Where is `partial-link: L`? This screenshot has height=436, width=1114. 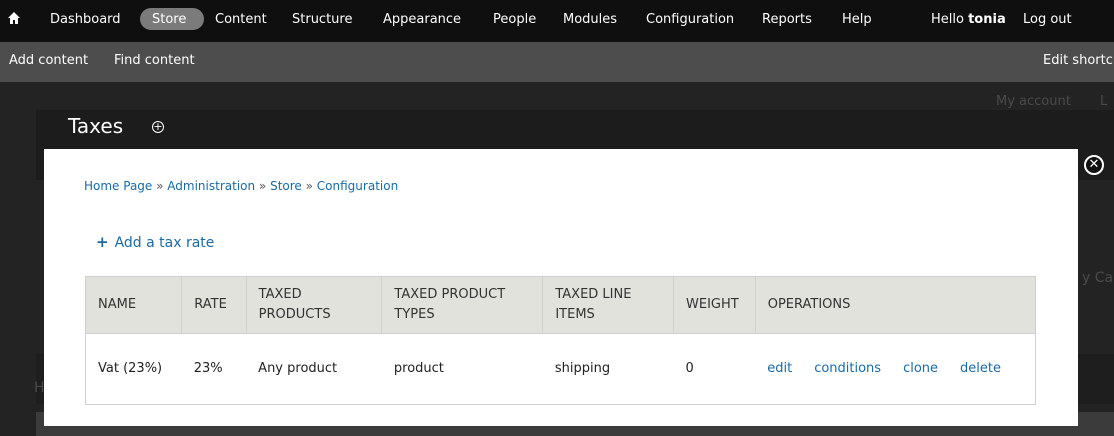
partial-link: L is located at coordinates (1103, 101).